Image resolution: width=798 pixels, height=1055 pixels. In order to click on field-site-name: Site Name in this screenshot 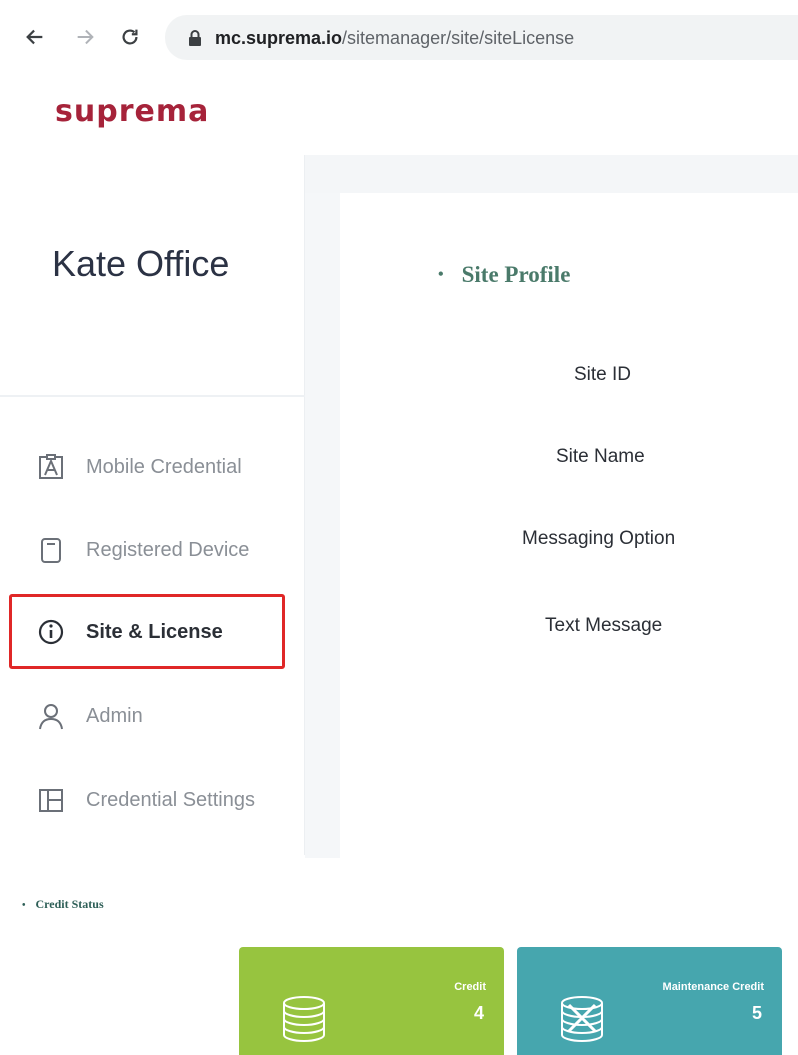, I will do `click(600, 456)`.